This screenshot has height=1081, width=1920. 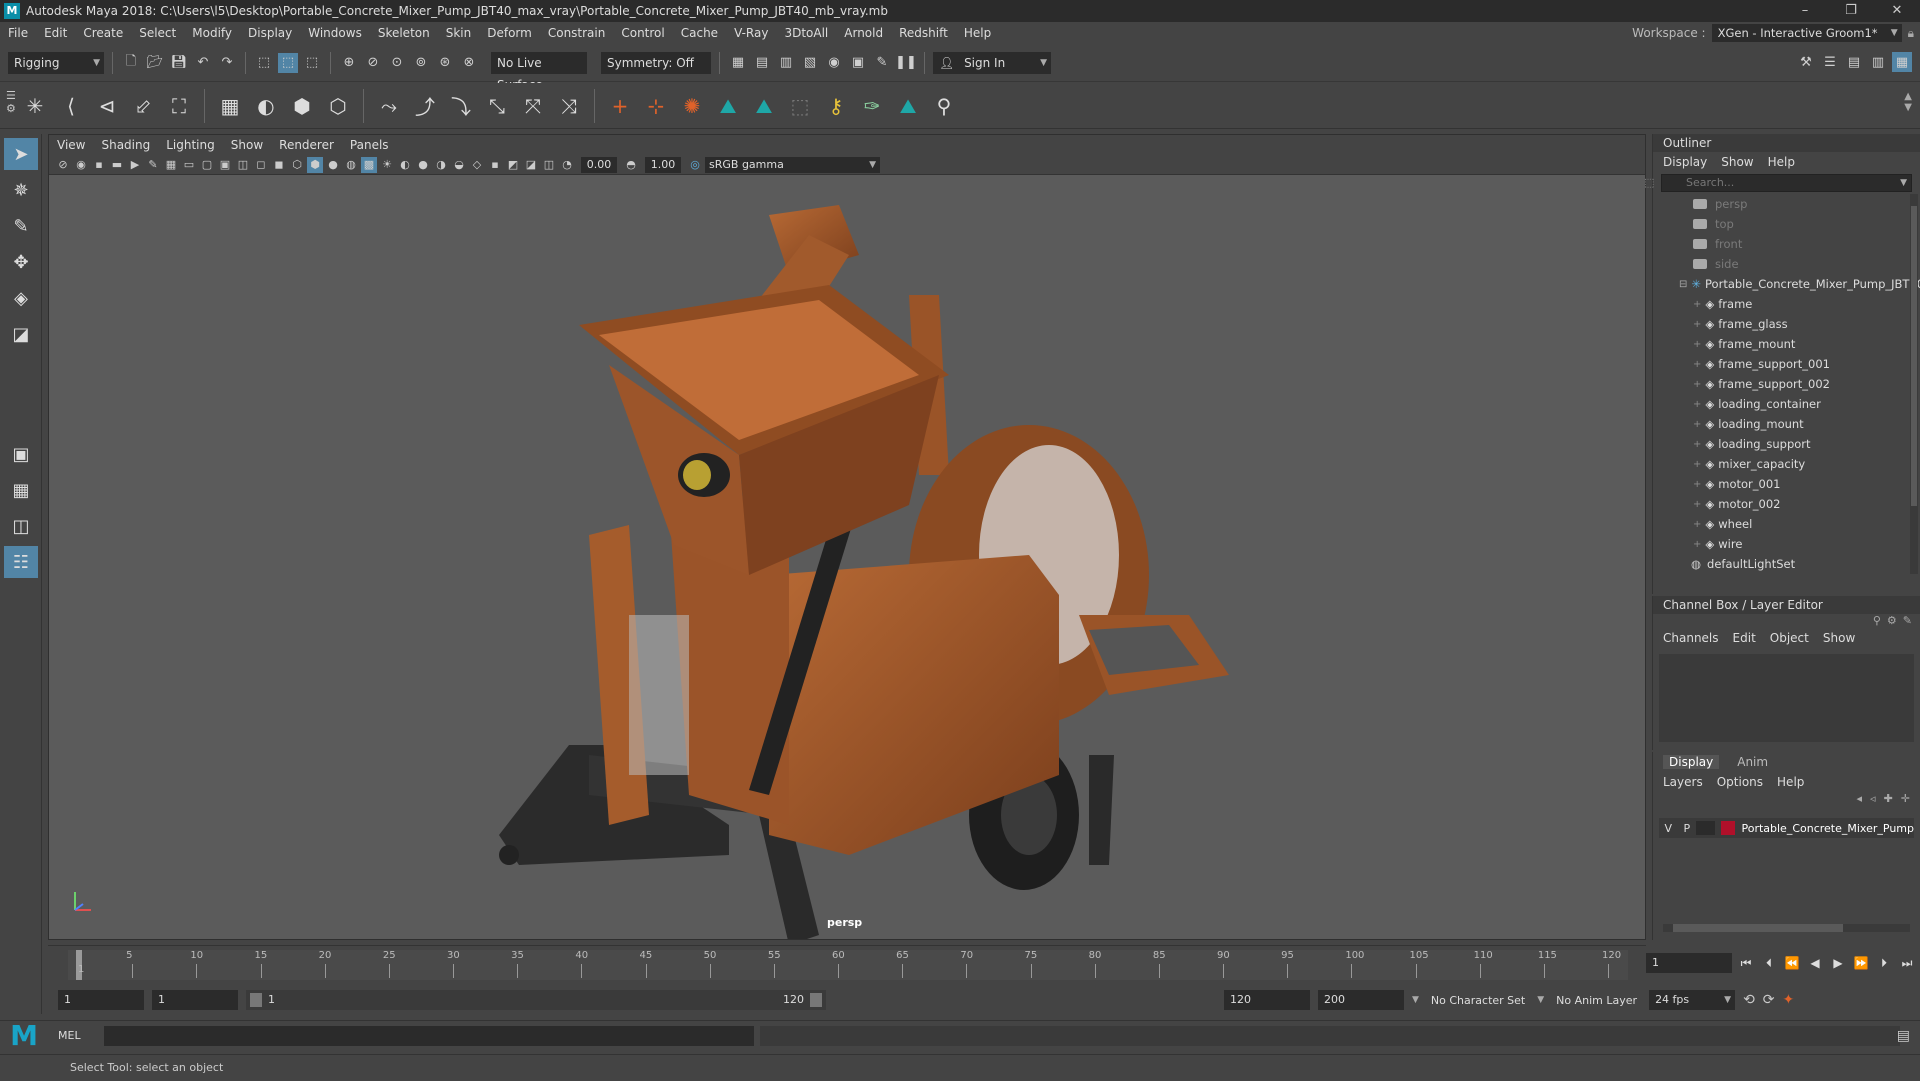 I want to click on layer-color-swatch, so click(x=1728, y=828).